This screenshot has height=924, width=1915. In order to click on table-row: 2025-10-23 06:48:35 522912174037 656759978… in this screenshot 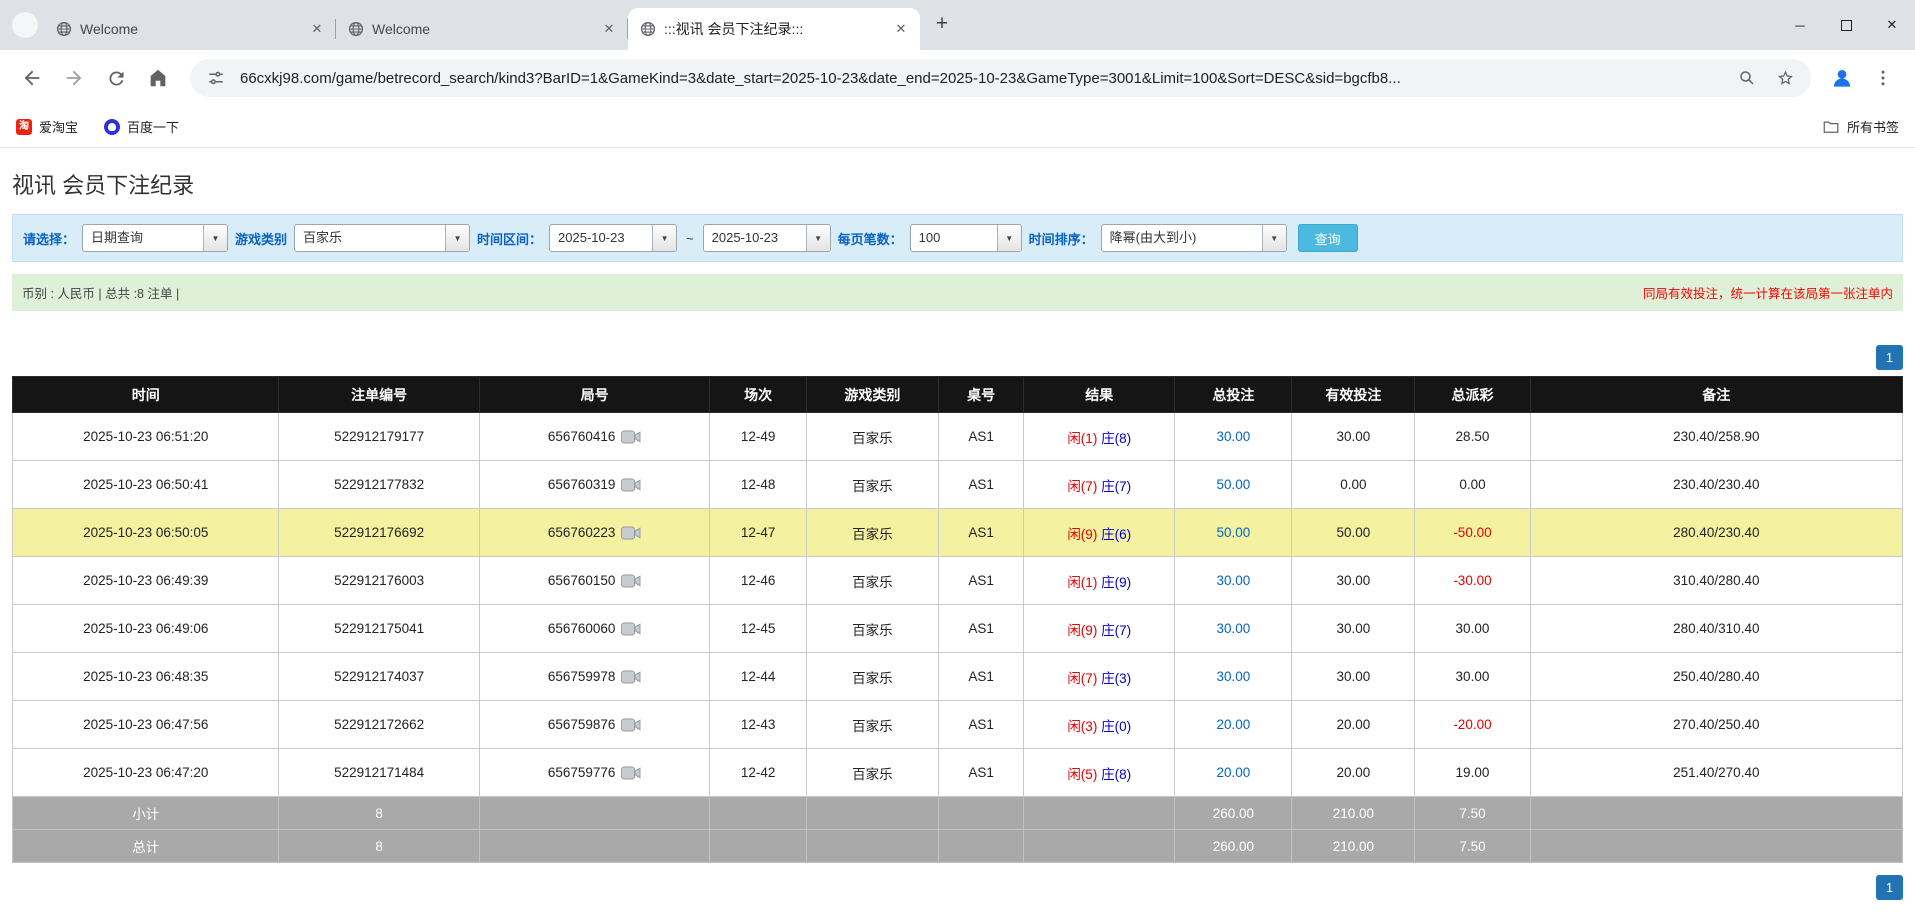, I will do `click(957, 676)`.